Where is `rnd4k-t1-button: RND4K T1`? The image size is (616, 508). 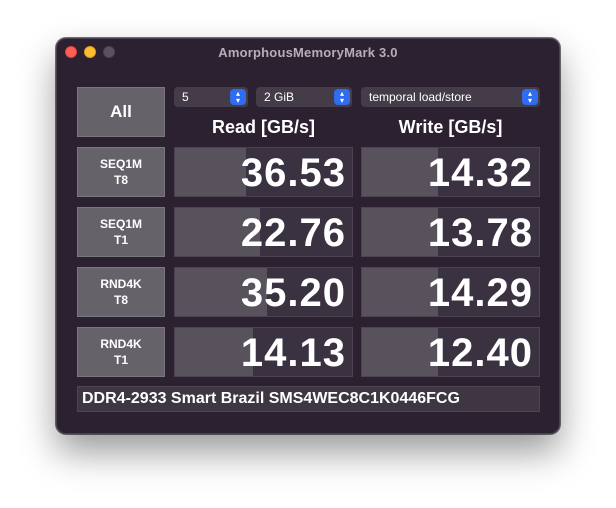
rnd4k-t1-button: RND4K T1 is located at coordinates (121, 352).